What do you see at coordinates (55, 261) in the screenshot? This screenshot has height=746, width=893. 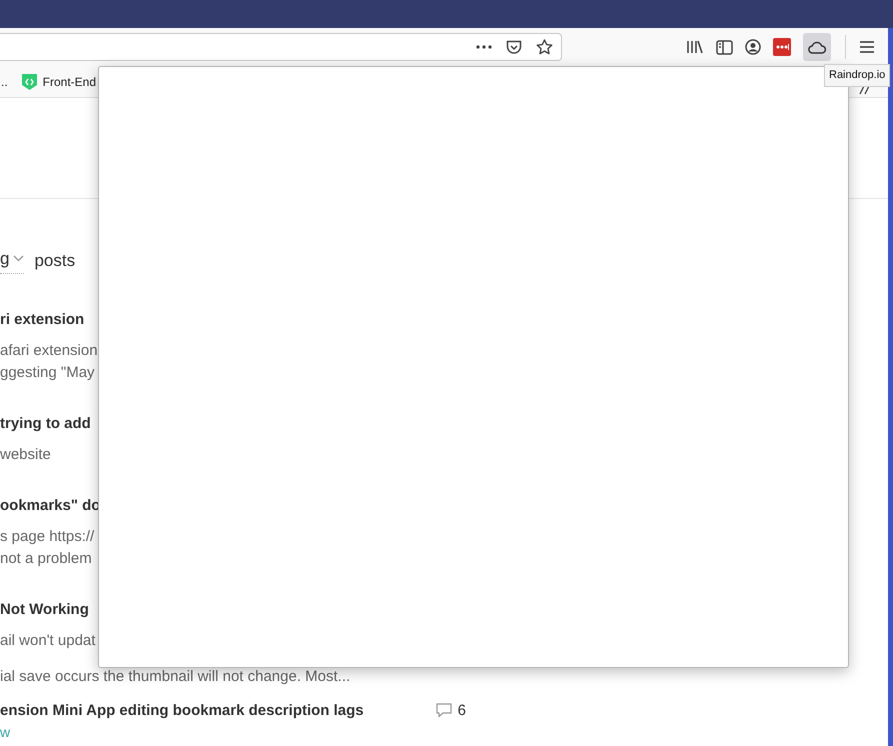 I see `posts-label: posts` at bounding box center [55, 261].